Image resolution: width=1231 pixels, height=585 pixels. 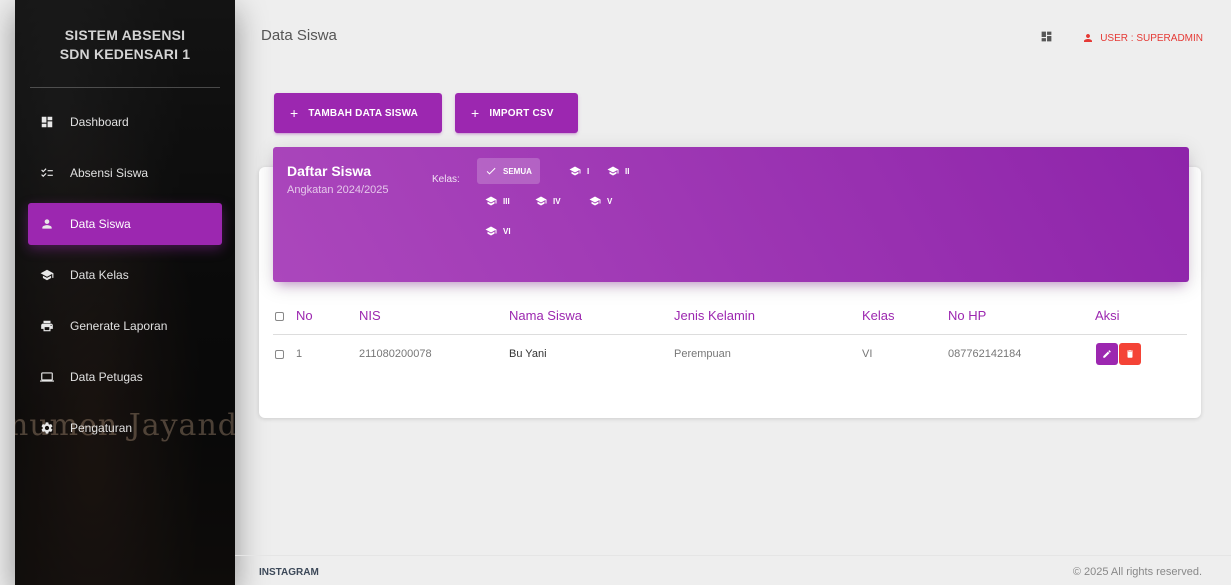 What do you see at coordinates (506, 201) in the screenshot?
I see `tab-label: III` at bounding box center [506, 201].